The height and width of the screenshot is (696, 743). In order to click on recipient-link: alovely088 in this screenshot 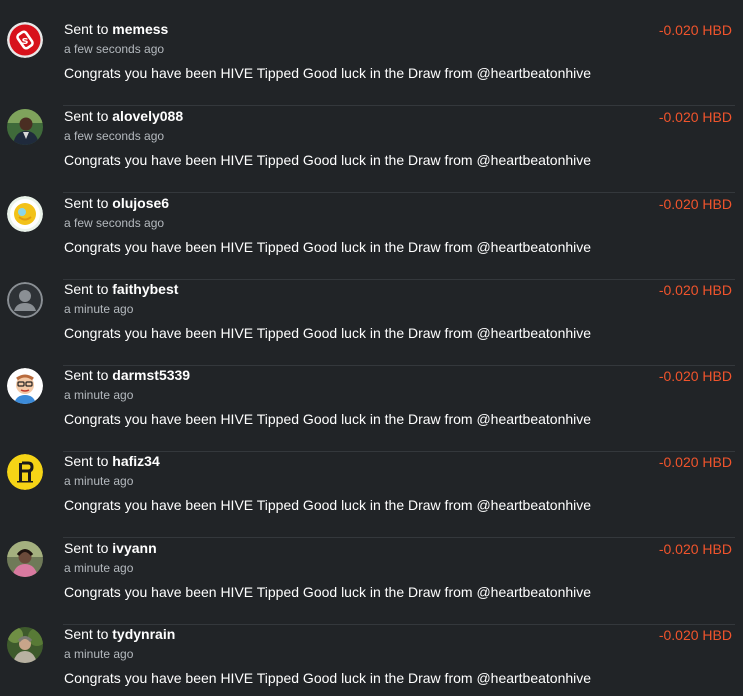, I will do `click(147, 116)`.